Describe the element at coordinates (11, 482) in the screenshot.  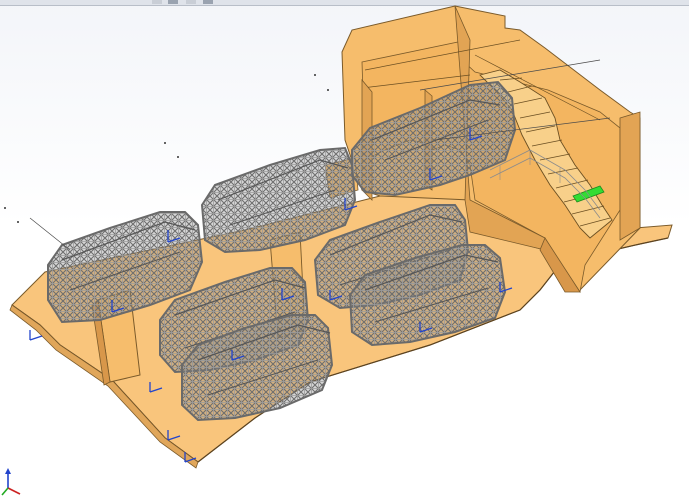
I see `axis-triad-icon` at that location.